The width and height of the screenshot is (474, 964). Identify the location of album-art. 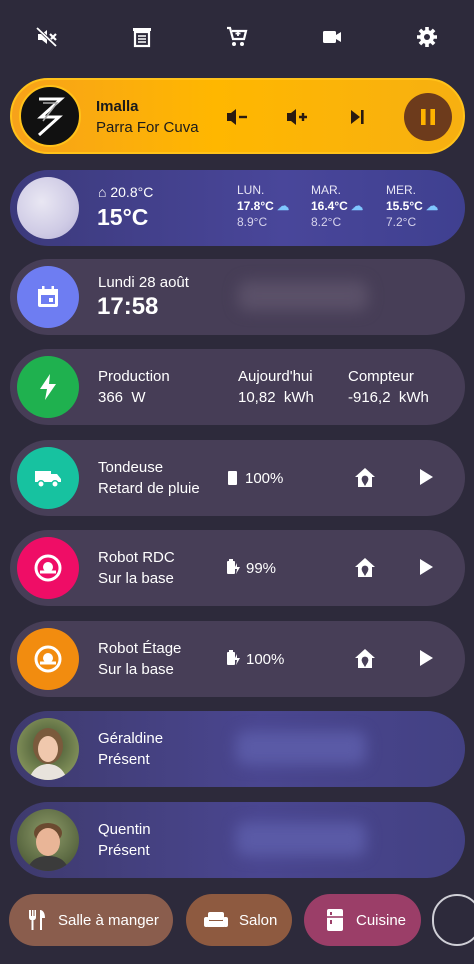
(50, 116).